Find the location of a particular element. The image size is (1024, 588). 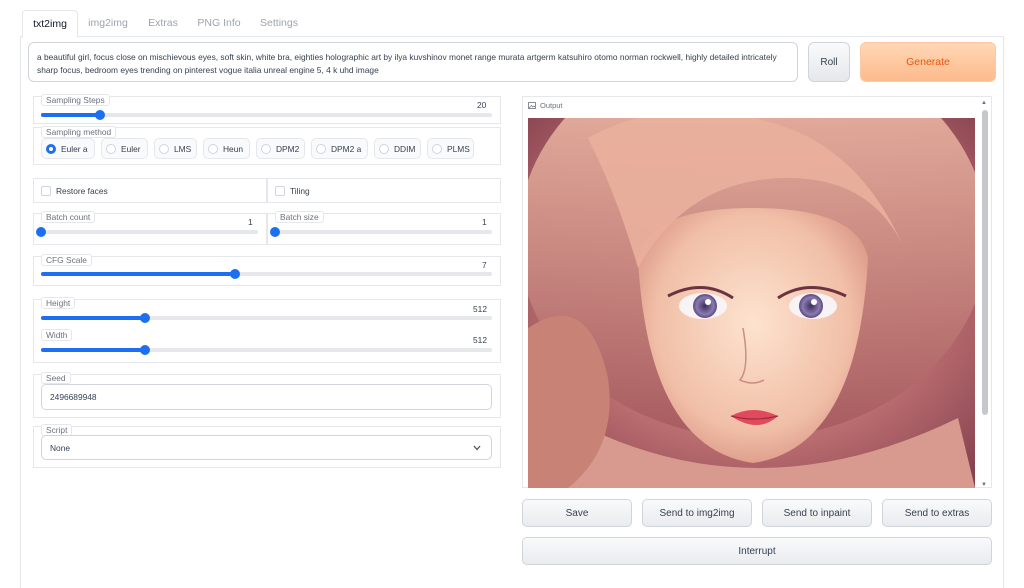

batch-count-slider is located at coordinates (147, 232).